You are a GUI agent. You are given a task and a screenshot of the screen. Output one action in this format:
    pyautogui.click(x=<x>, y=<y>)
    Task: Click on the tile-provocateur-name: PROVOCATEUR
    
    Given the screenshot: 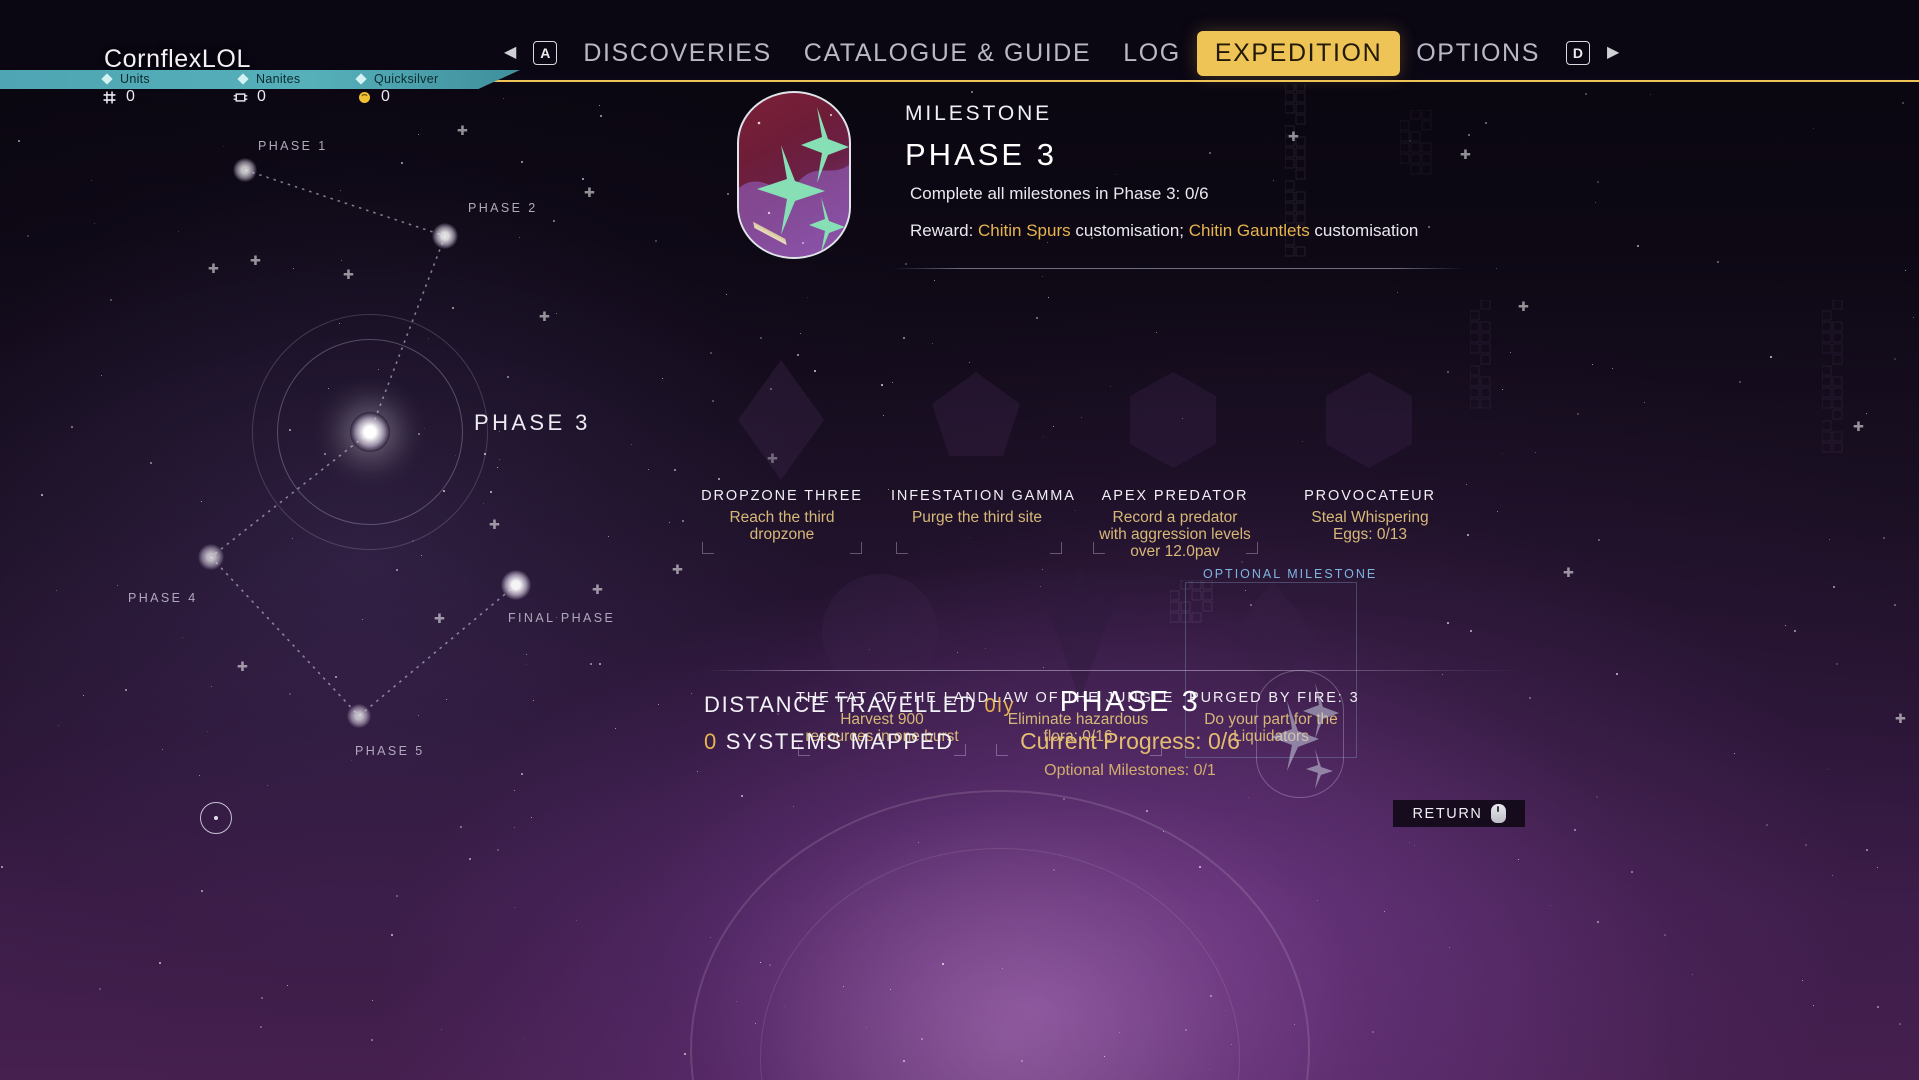 What is the action you would take?
    pyautogui.click(x=1370, y=496)
    